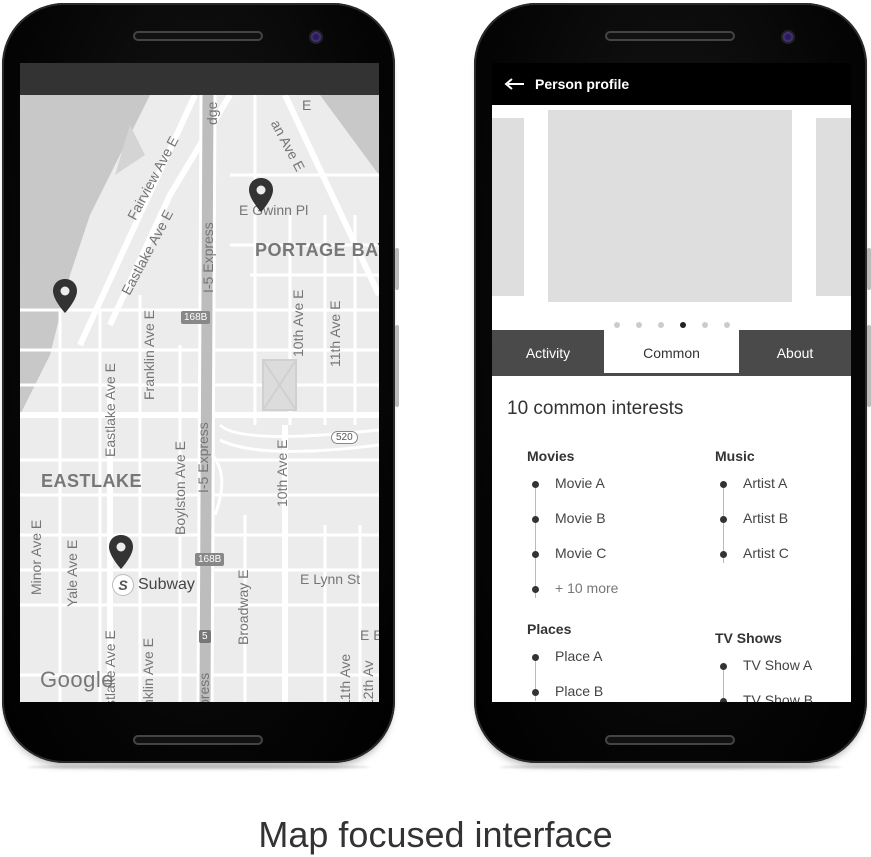 This screenshot has width=871, height=857. I want to click on list-item: Movie C, so click(602, 553).